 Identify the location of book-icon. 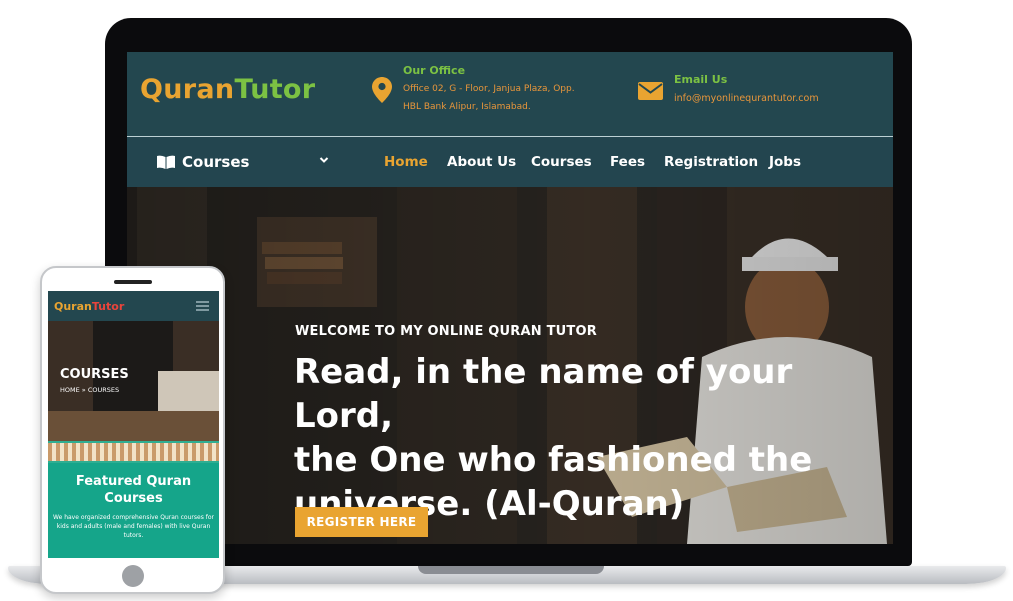
(166, 162).